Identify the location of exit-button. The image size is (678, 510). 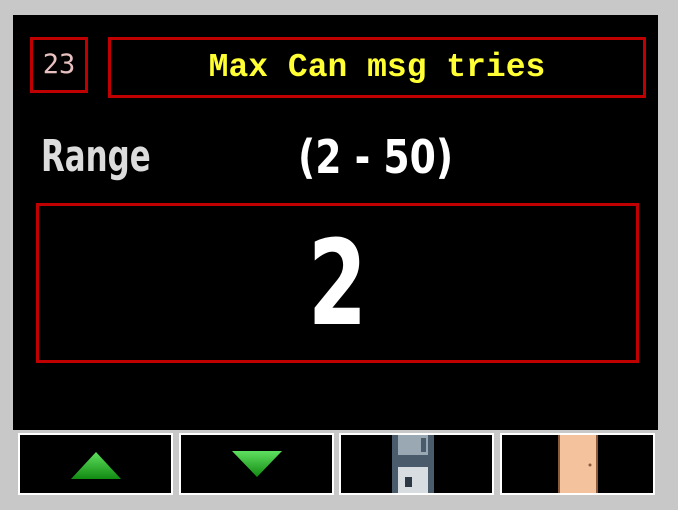
(577, 464).